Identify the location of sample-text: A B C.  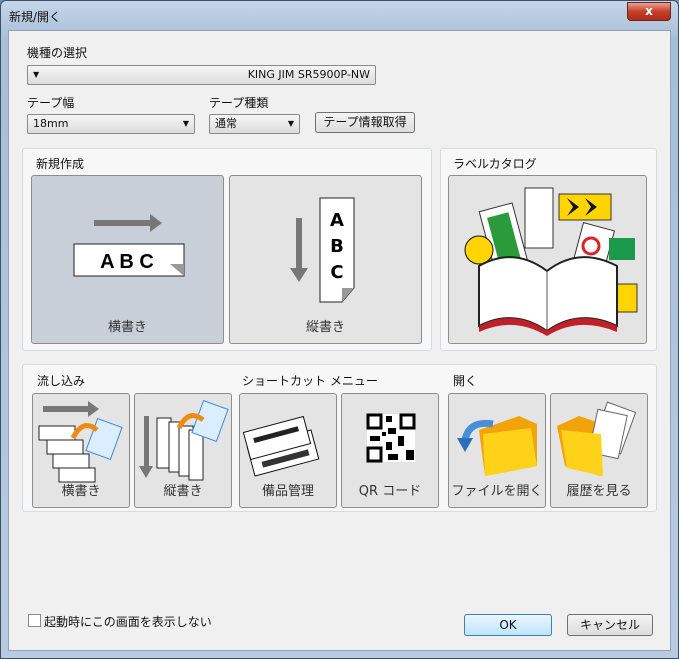
(127, 262).